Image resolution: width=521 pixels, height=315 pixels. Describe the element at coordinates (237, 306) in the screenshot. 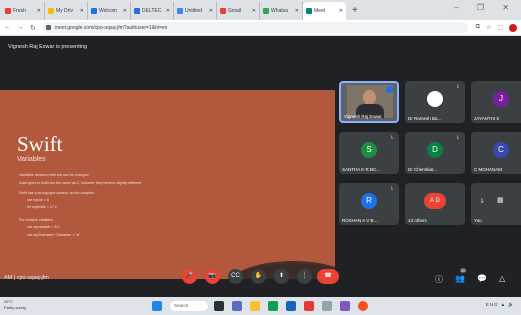

I see `chat-app-icon` at that location.